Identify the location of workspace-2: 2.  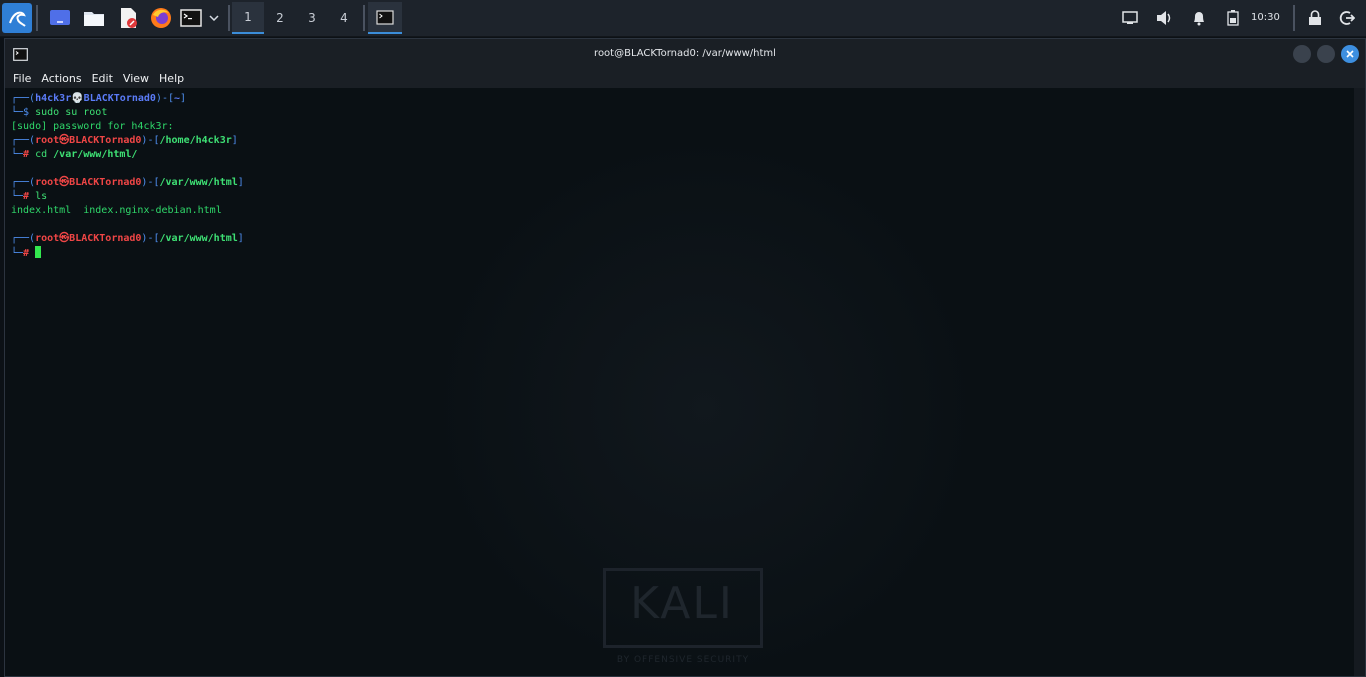
(280, 18).